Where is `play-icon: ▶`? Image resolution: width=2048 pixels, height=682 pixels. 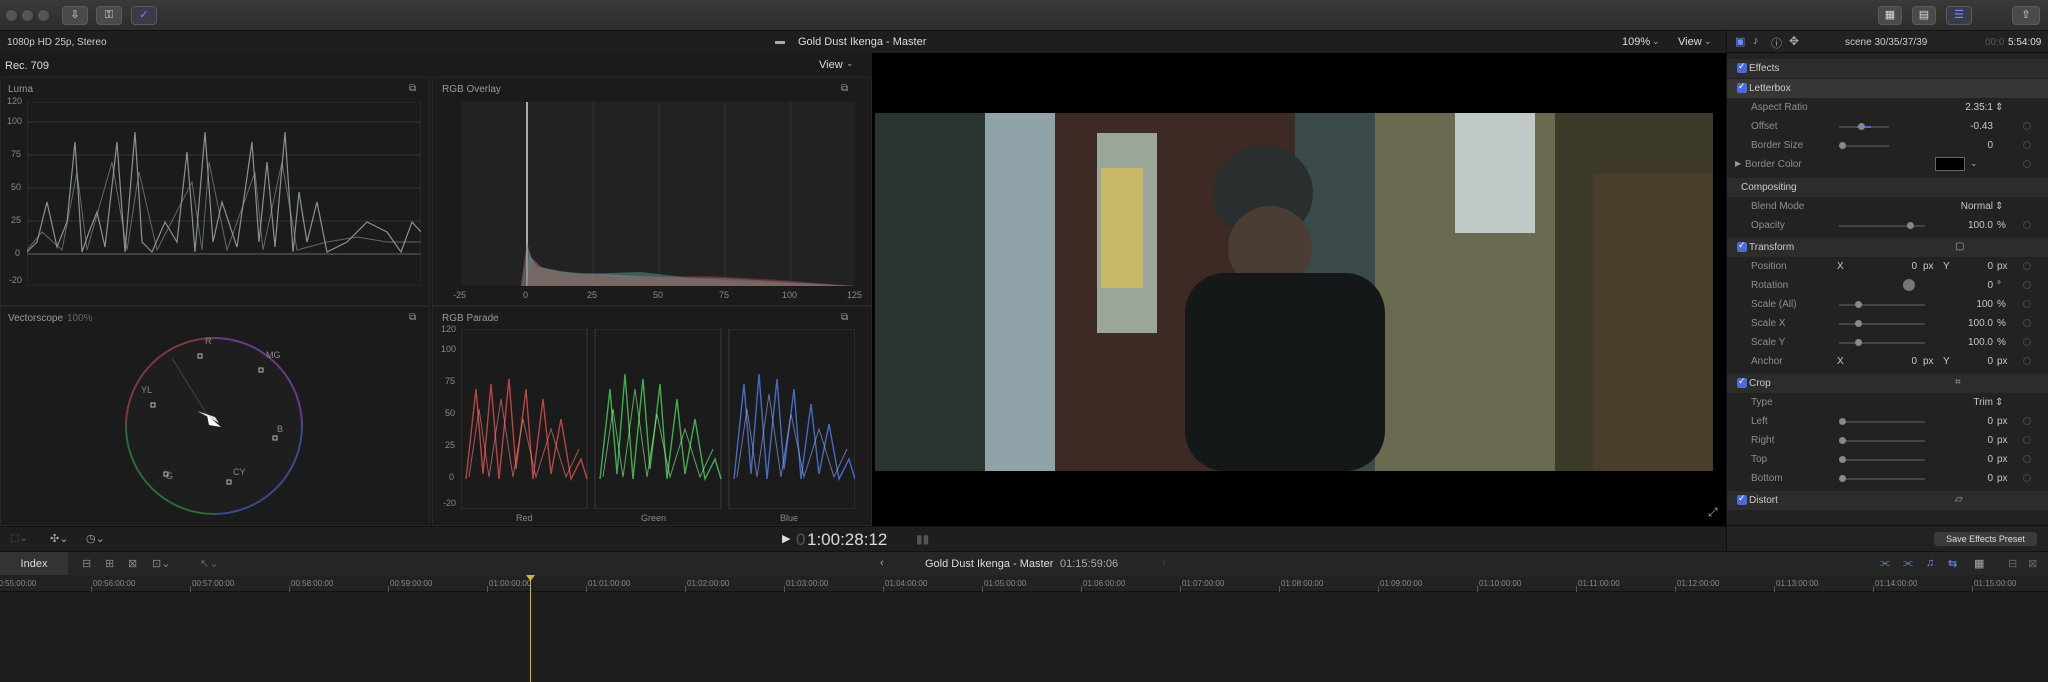 play-icon: ▶ is located at coordinates (786, 538).